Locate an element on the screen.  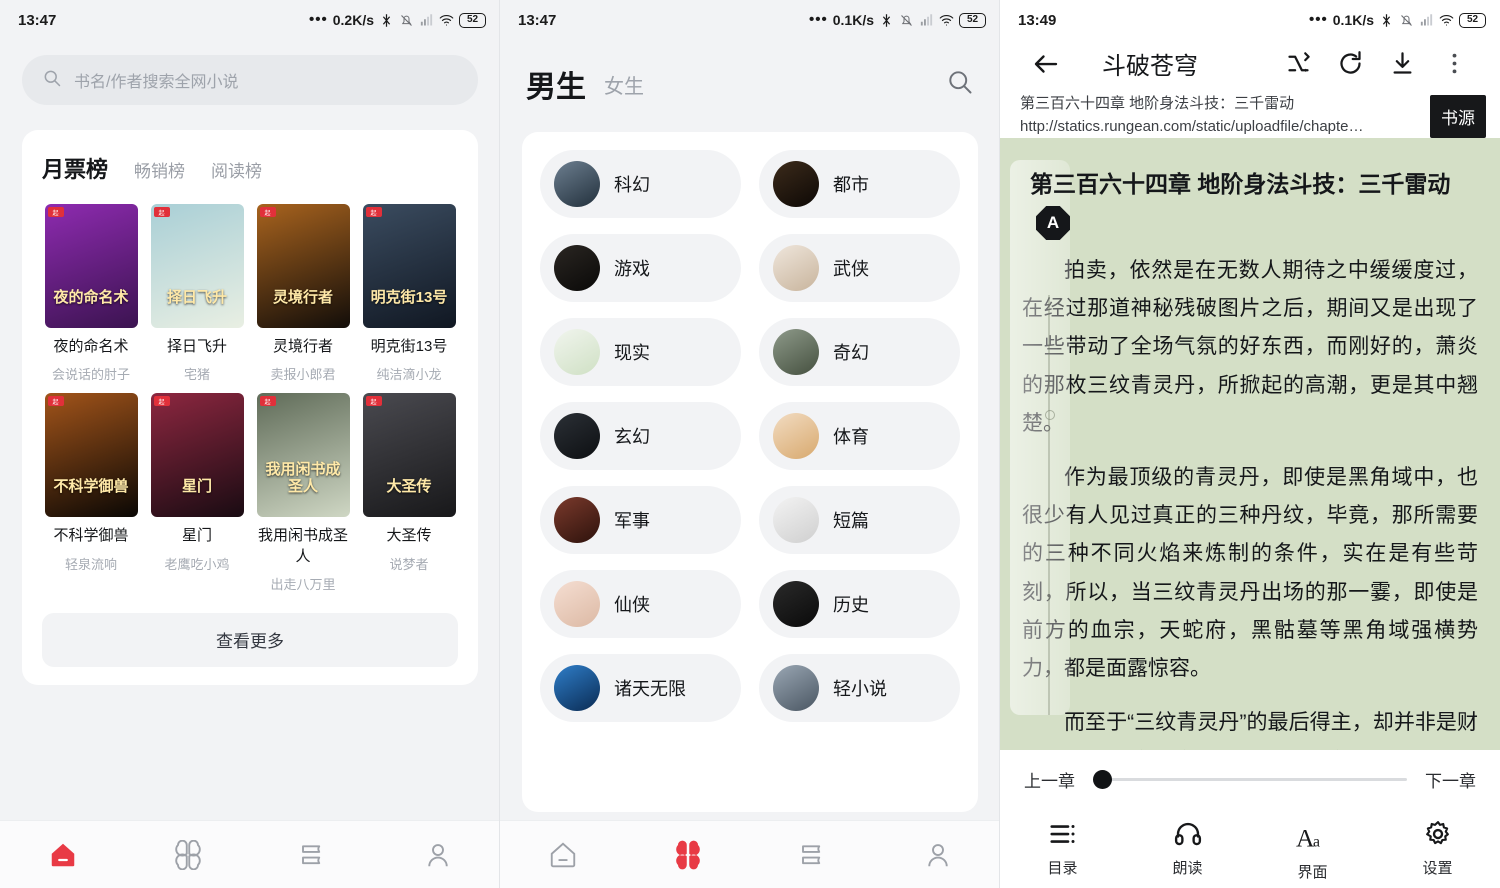
cover-title-text: 星门 is located at coordinates (196, 486).